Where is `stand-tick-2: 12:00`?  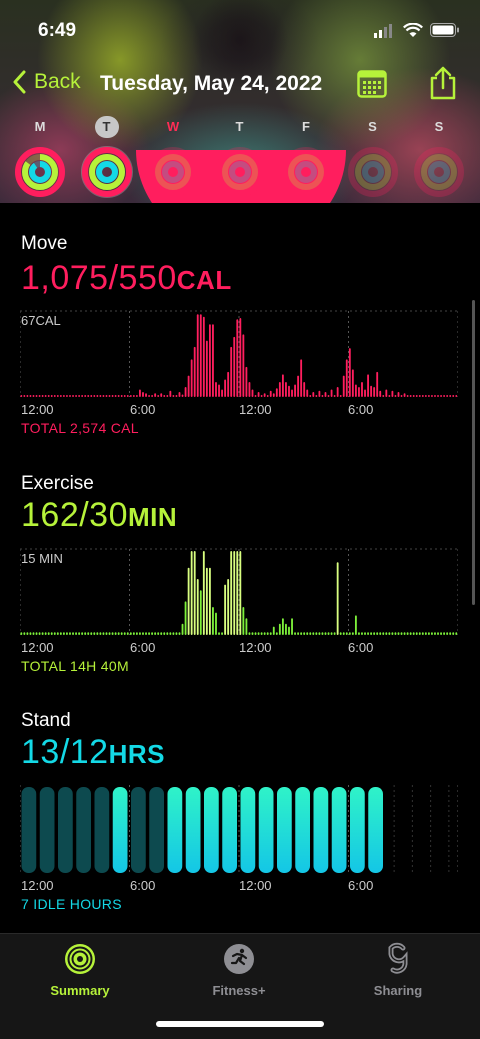 stand-tick-2: 12:00 is located at coordinates (255, 885).